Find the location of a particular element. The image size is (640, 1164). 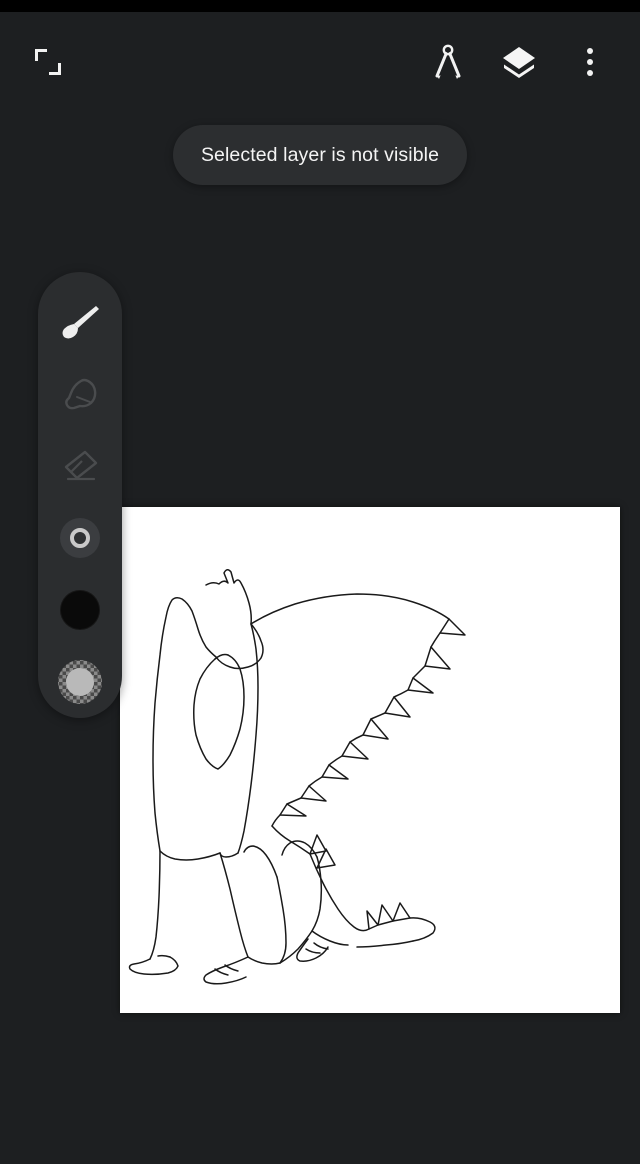

symmetry-button is located at coordinates (448, 62).